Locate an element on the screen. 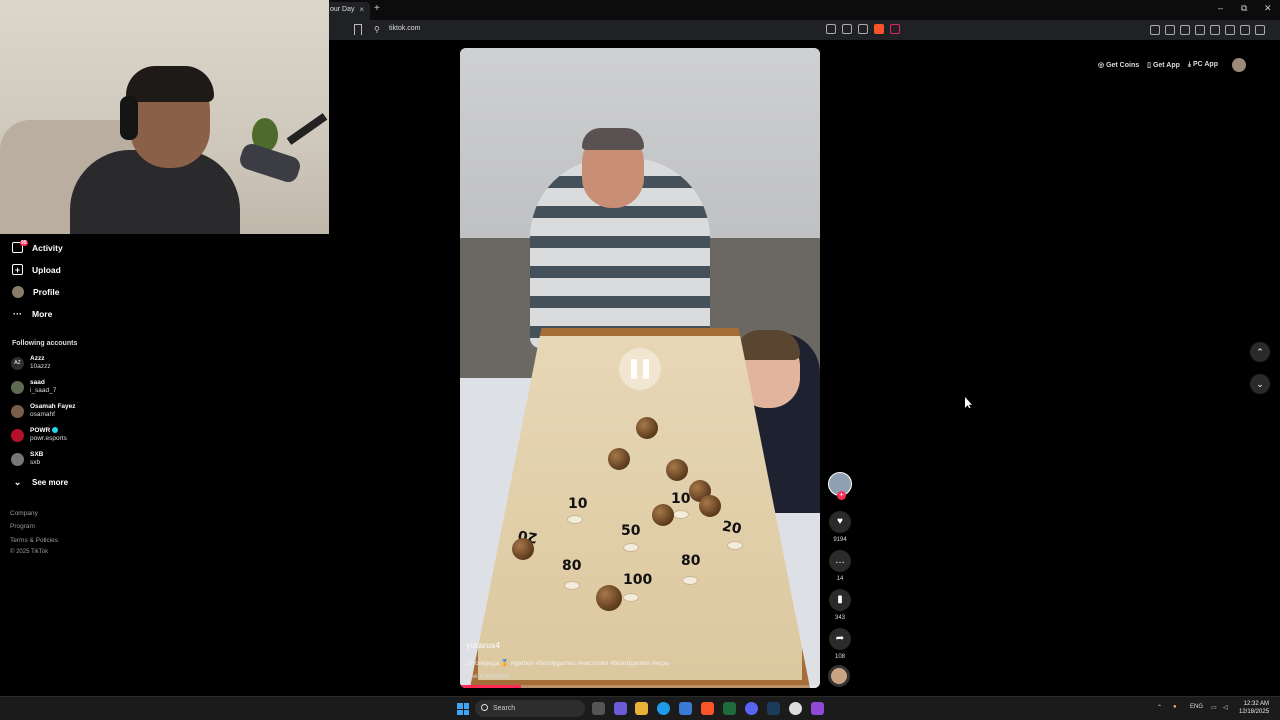  board-score: 80 is located at coordinates (572, 566).